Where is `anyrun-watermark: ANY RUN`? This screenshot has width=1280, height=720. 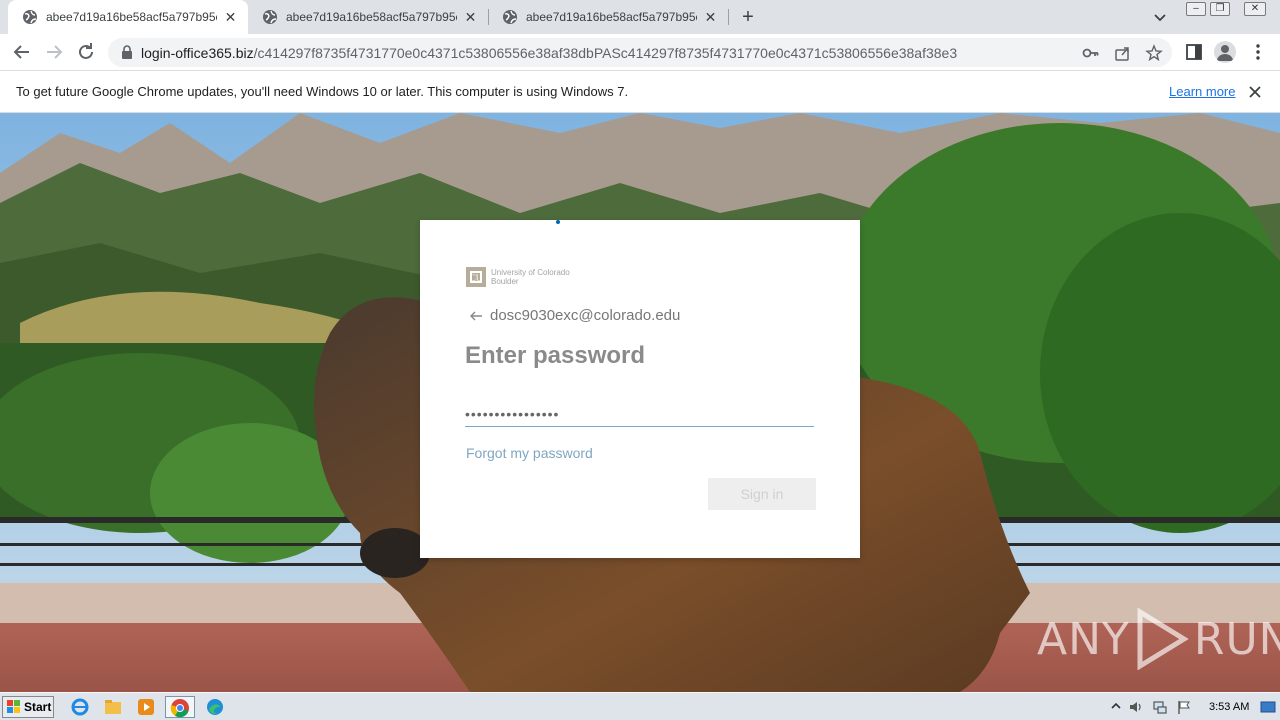 anyrun-watermark: ANY RUN is located at coordinates (1158, 639).